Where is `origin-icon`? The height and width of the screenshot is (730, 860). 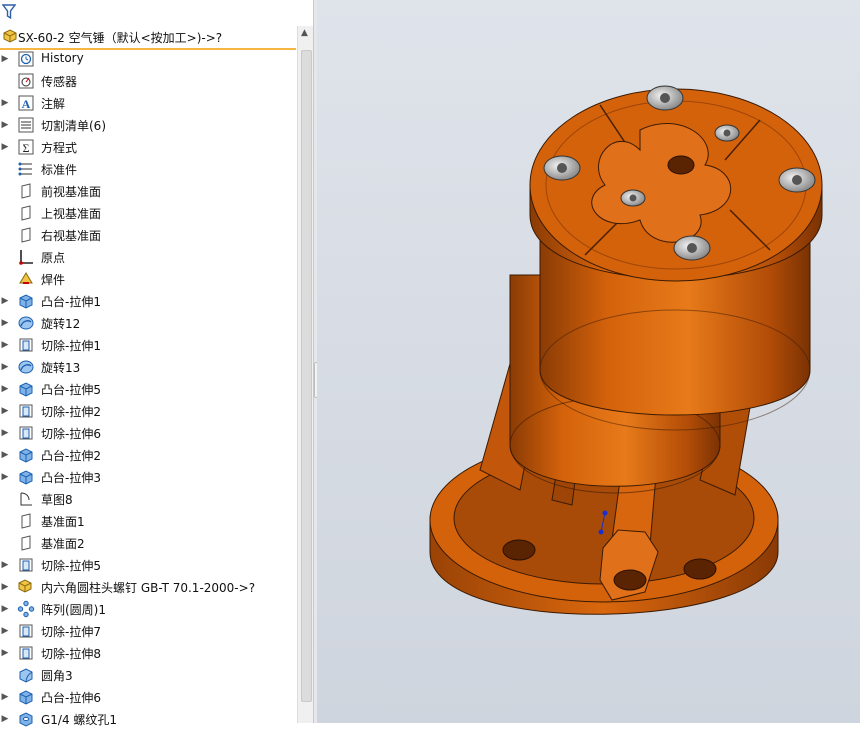 origin-icon is located at coordinates (26, 257).